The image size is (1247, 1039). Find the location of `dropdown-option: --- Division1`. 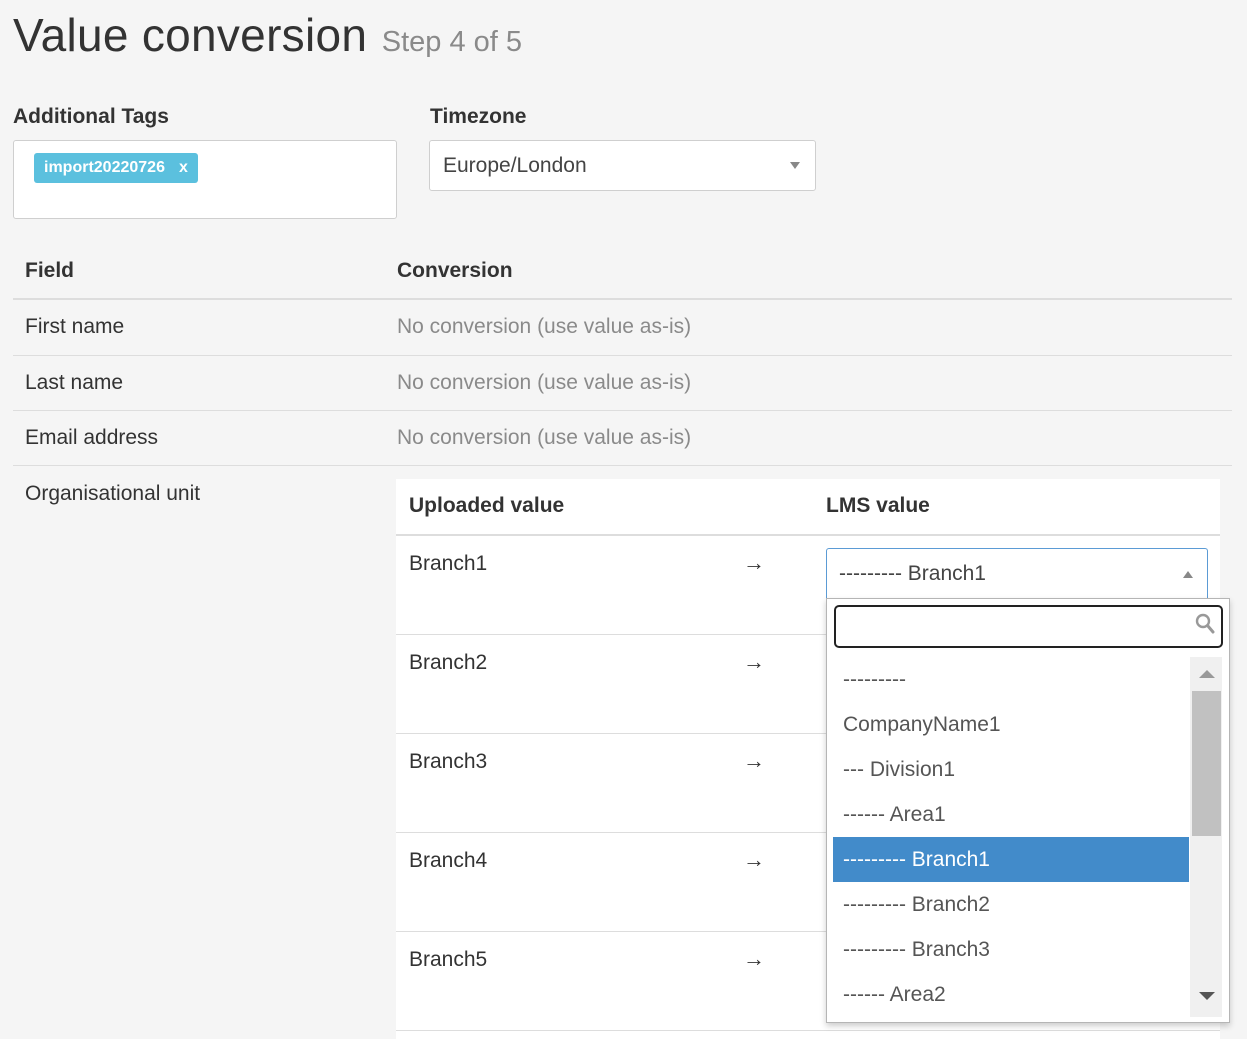

dropdown-option: --- Division1 is located at coordinates (1011, 769).